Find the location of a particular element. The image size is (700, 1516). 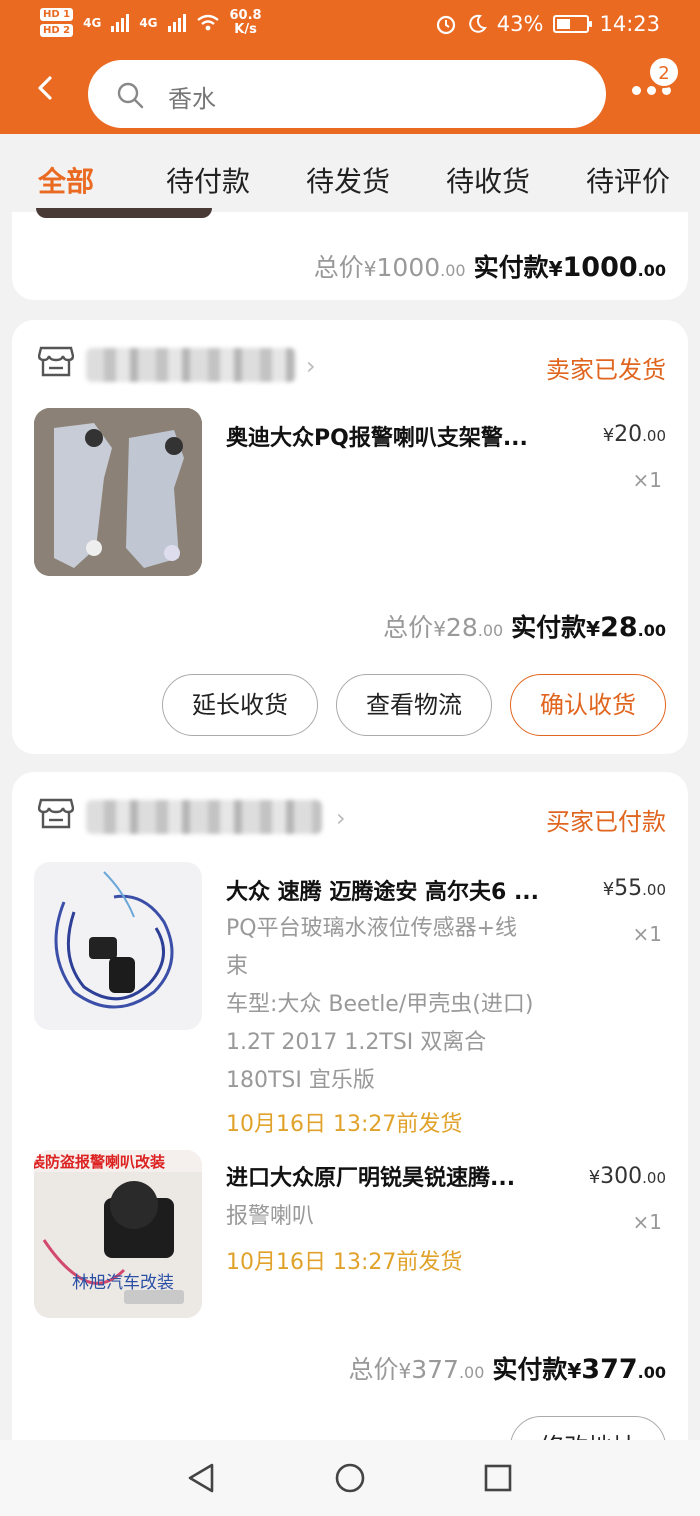

product-spec: 报警喇叭 is located at coordinates (270, 1216).